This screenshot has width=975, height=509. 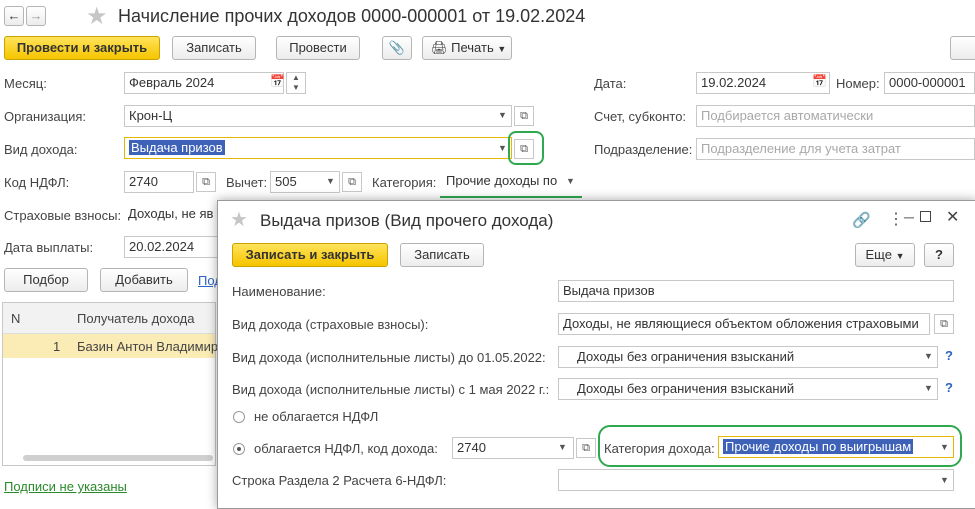 What do you see at coordinates (878, 254) in the screenshot?
I see `more-label: Еще` at bounding box center [878, 254].